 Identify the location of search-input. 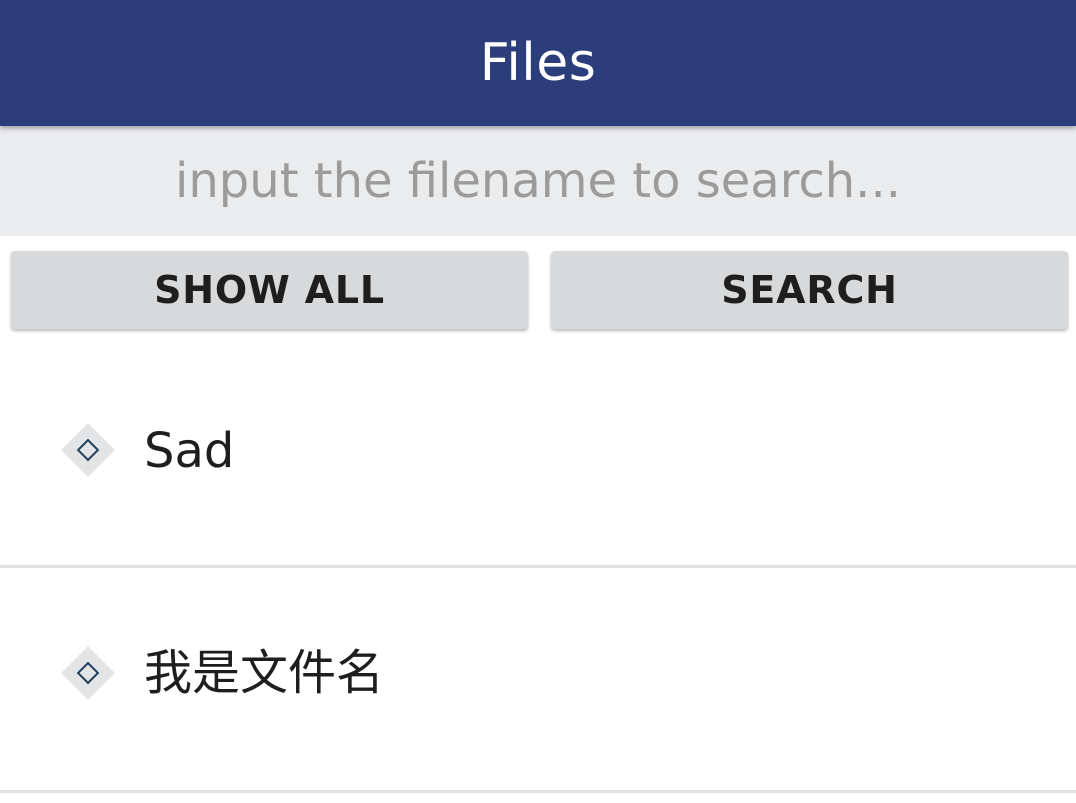
(538, 181).